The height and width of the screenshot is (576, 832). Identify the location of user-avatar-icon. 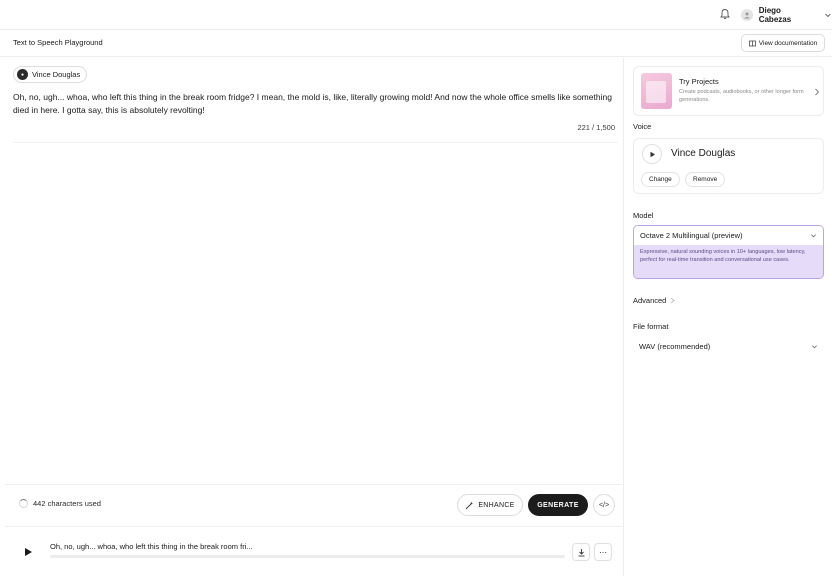
(747, 15).